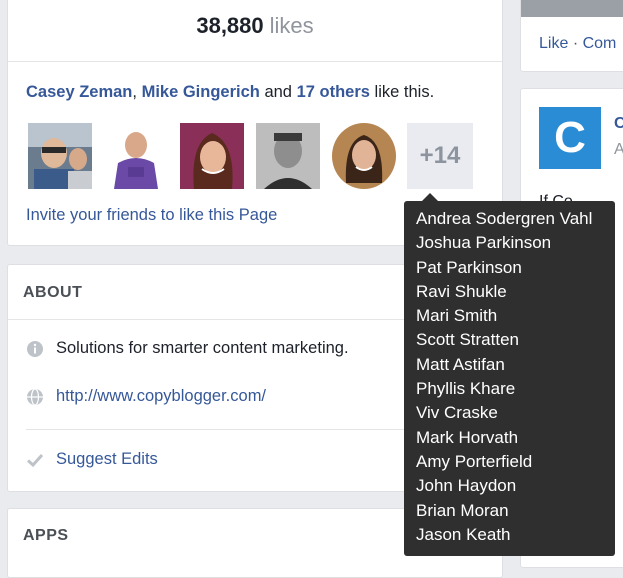 The image size is (623, 578). Describe the element at coordinates (430, 197) in the screenshot. I see `tooltip-arrow` at that location.